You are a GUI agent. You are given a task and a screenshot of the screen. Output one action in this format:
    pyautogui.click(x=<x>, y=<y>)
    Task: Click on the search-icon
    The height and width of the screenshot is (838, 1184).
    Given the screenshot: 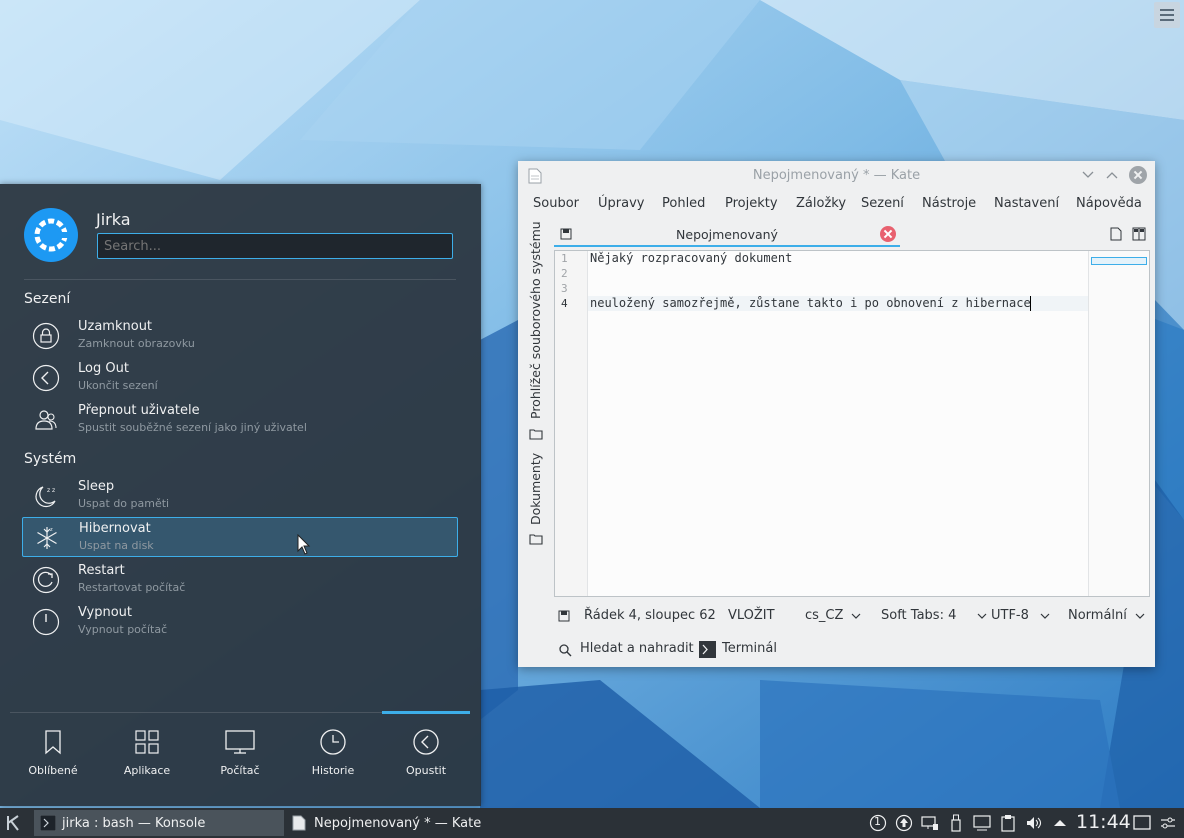 What is the action you would take?
    pyautogui.click(x=565, y=650)
    